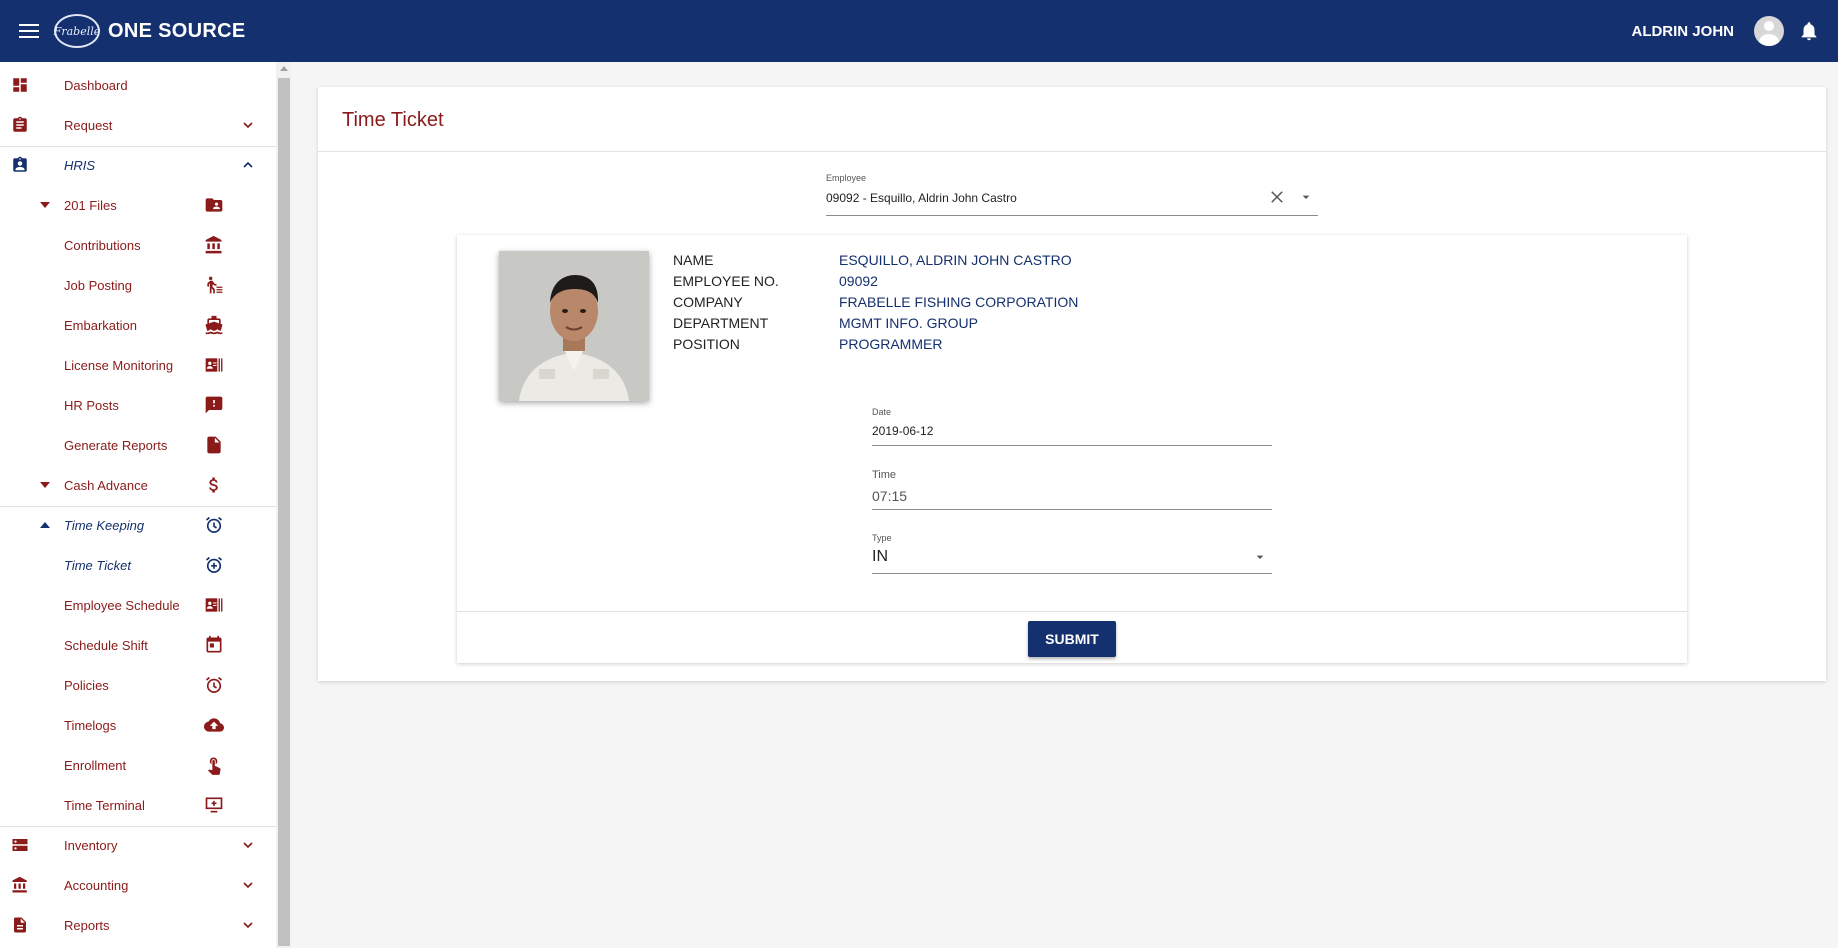 The height and width of the screenshot is (948, 1838). Describe the element at coordinates (214, 684) in the screenshot. I see `alarm-icon` at that location.